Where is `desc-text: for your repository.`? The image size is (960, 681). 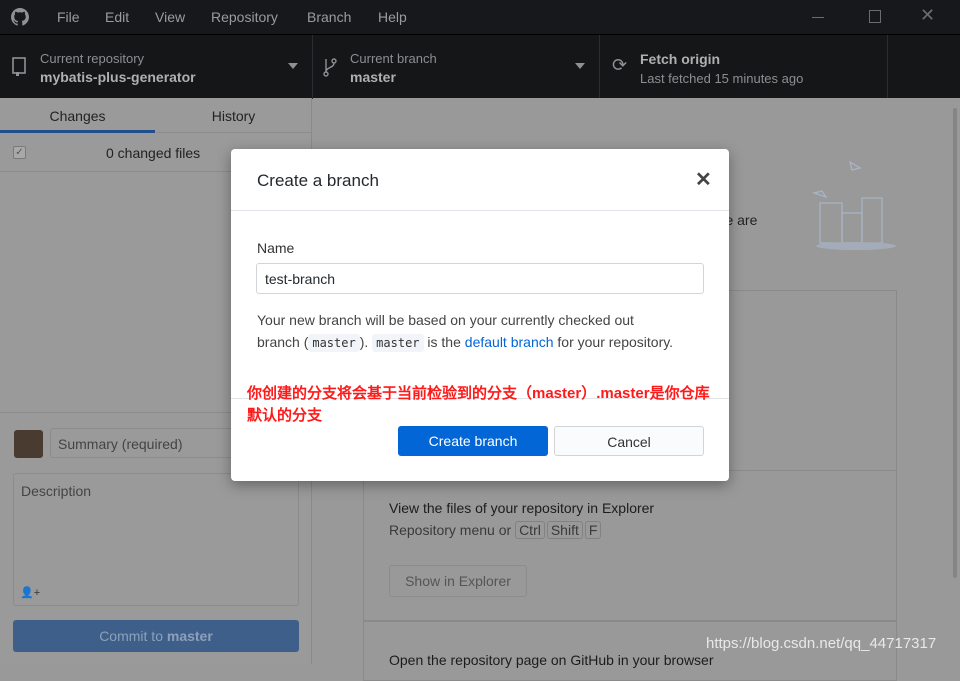 desc-text: for your repository. is located at coordinates (613, 342).